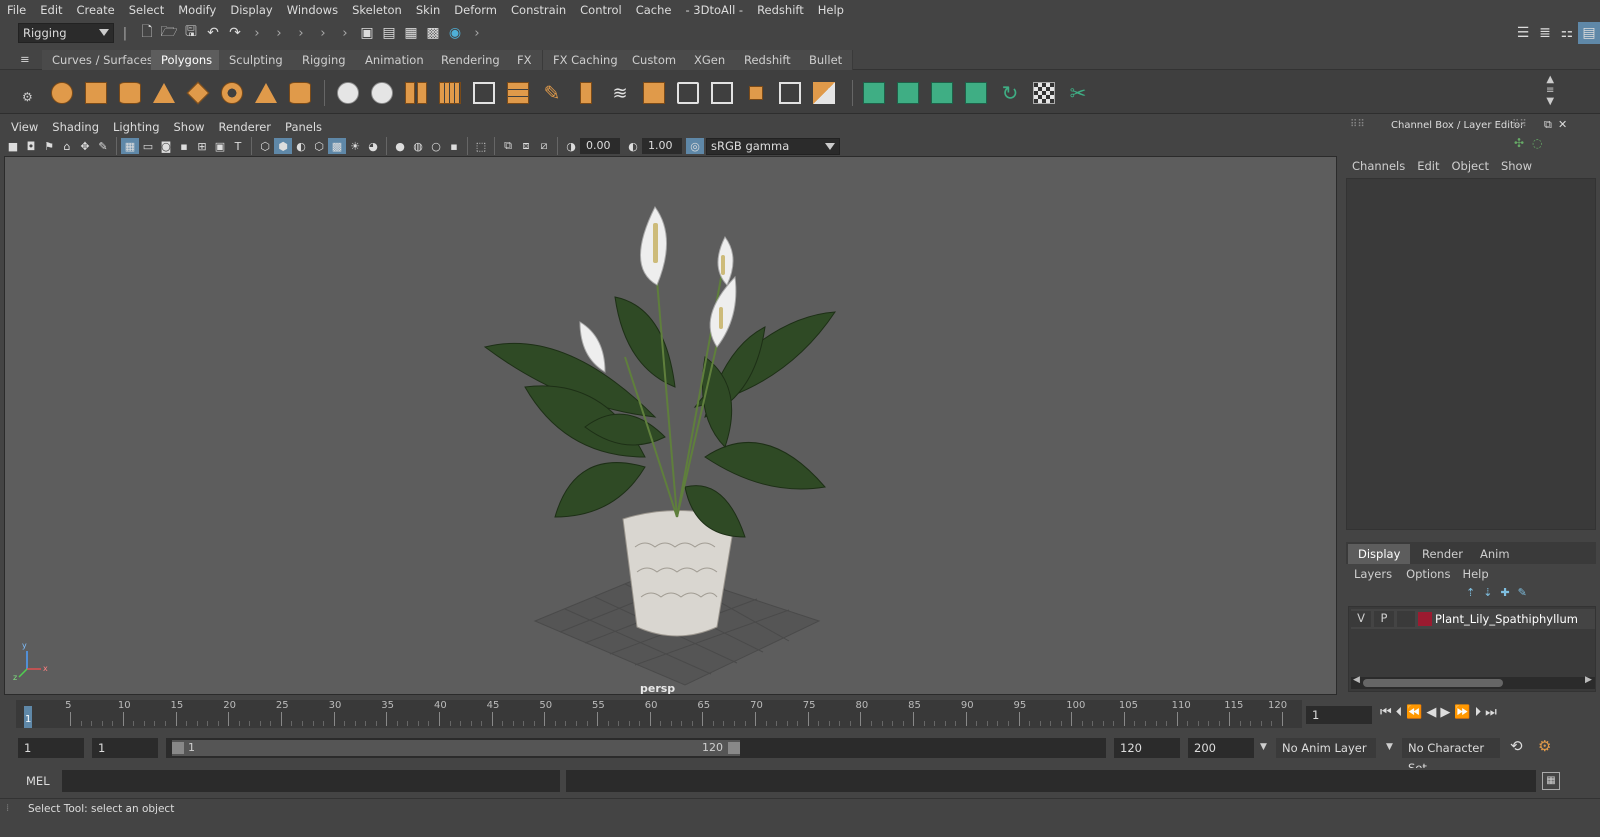 The height and width of the screenshot is (837, 1600). What do you see at coordinates (1263, 747) in the screenshot?
I see `chevron-down-icon: ▼` at bounding box center [1263, 747].